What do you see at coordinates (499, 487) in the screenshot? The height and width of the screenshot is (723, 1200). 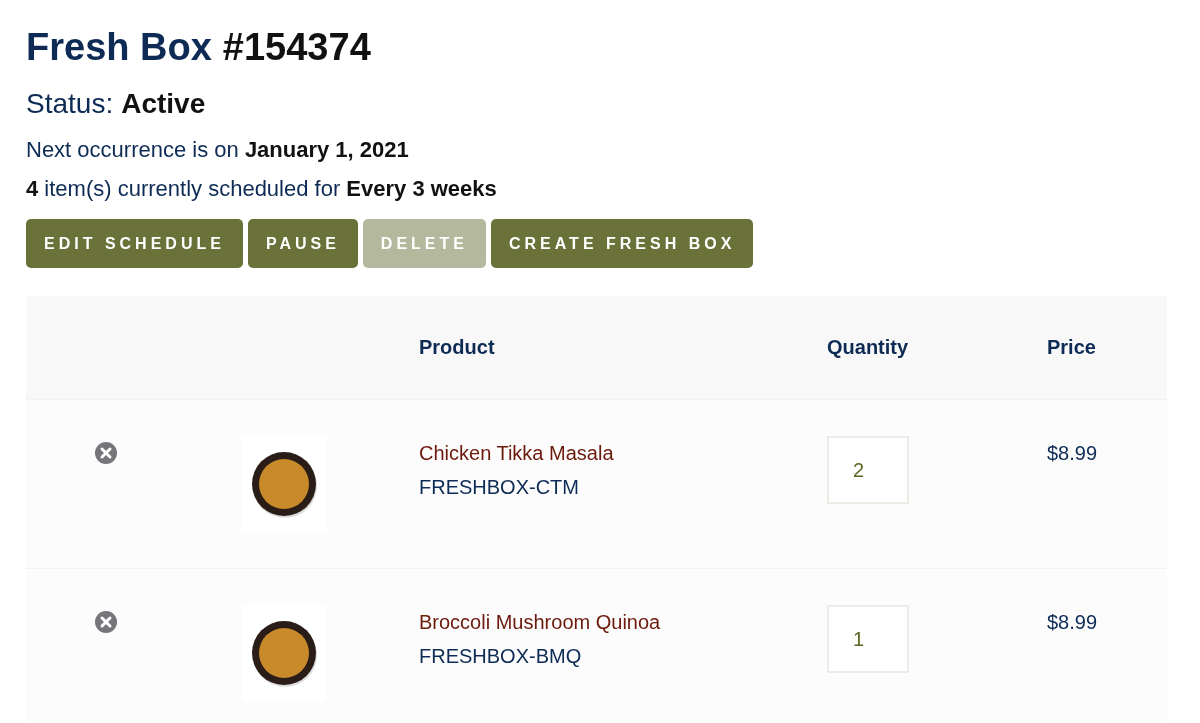 I see `product-sku: FRESHBOX-CTM` at bounding box center [499, 487].